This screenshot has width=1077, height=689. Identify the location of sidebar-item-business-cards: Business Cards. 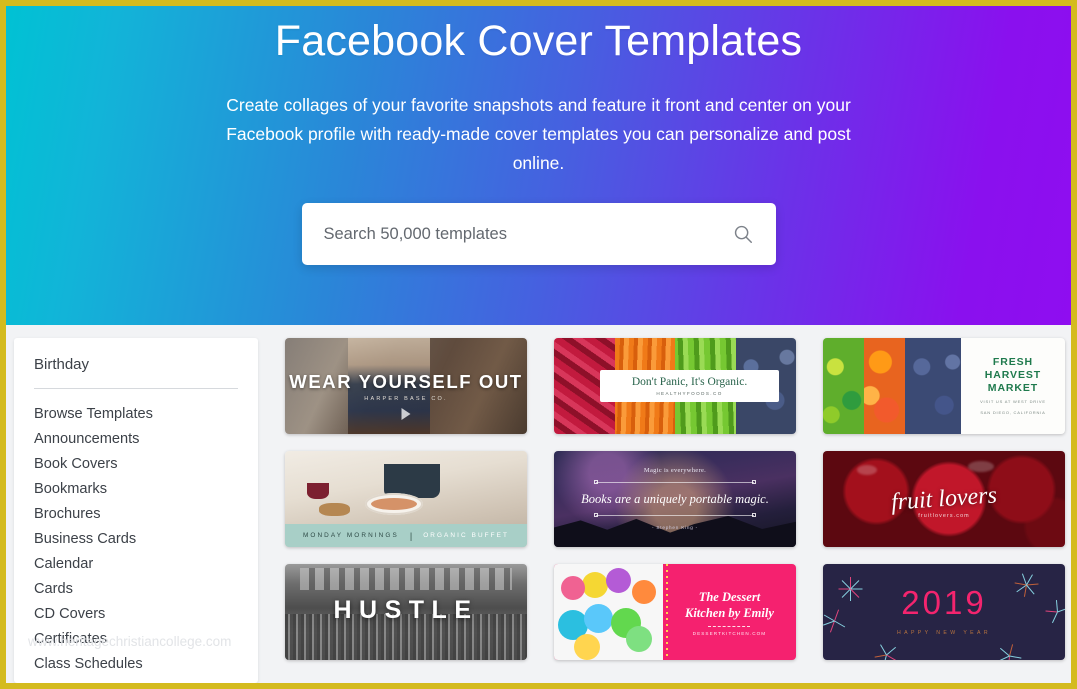
(136, 539).